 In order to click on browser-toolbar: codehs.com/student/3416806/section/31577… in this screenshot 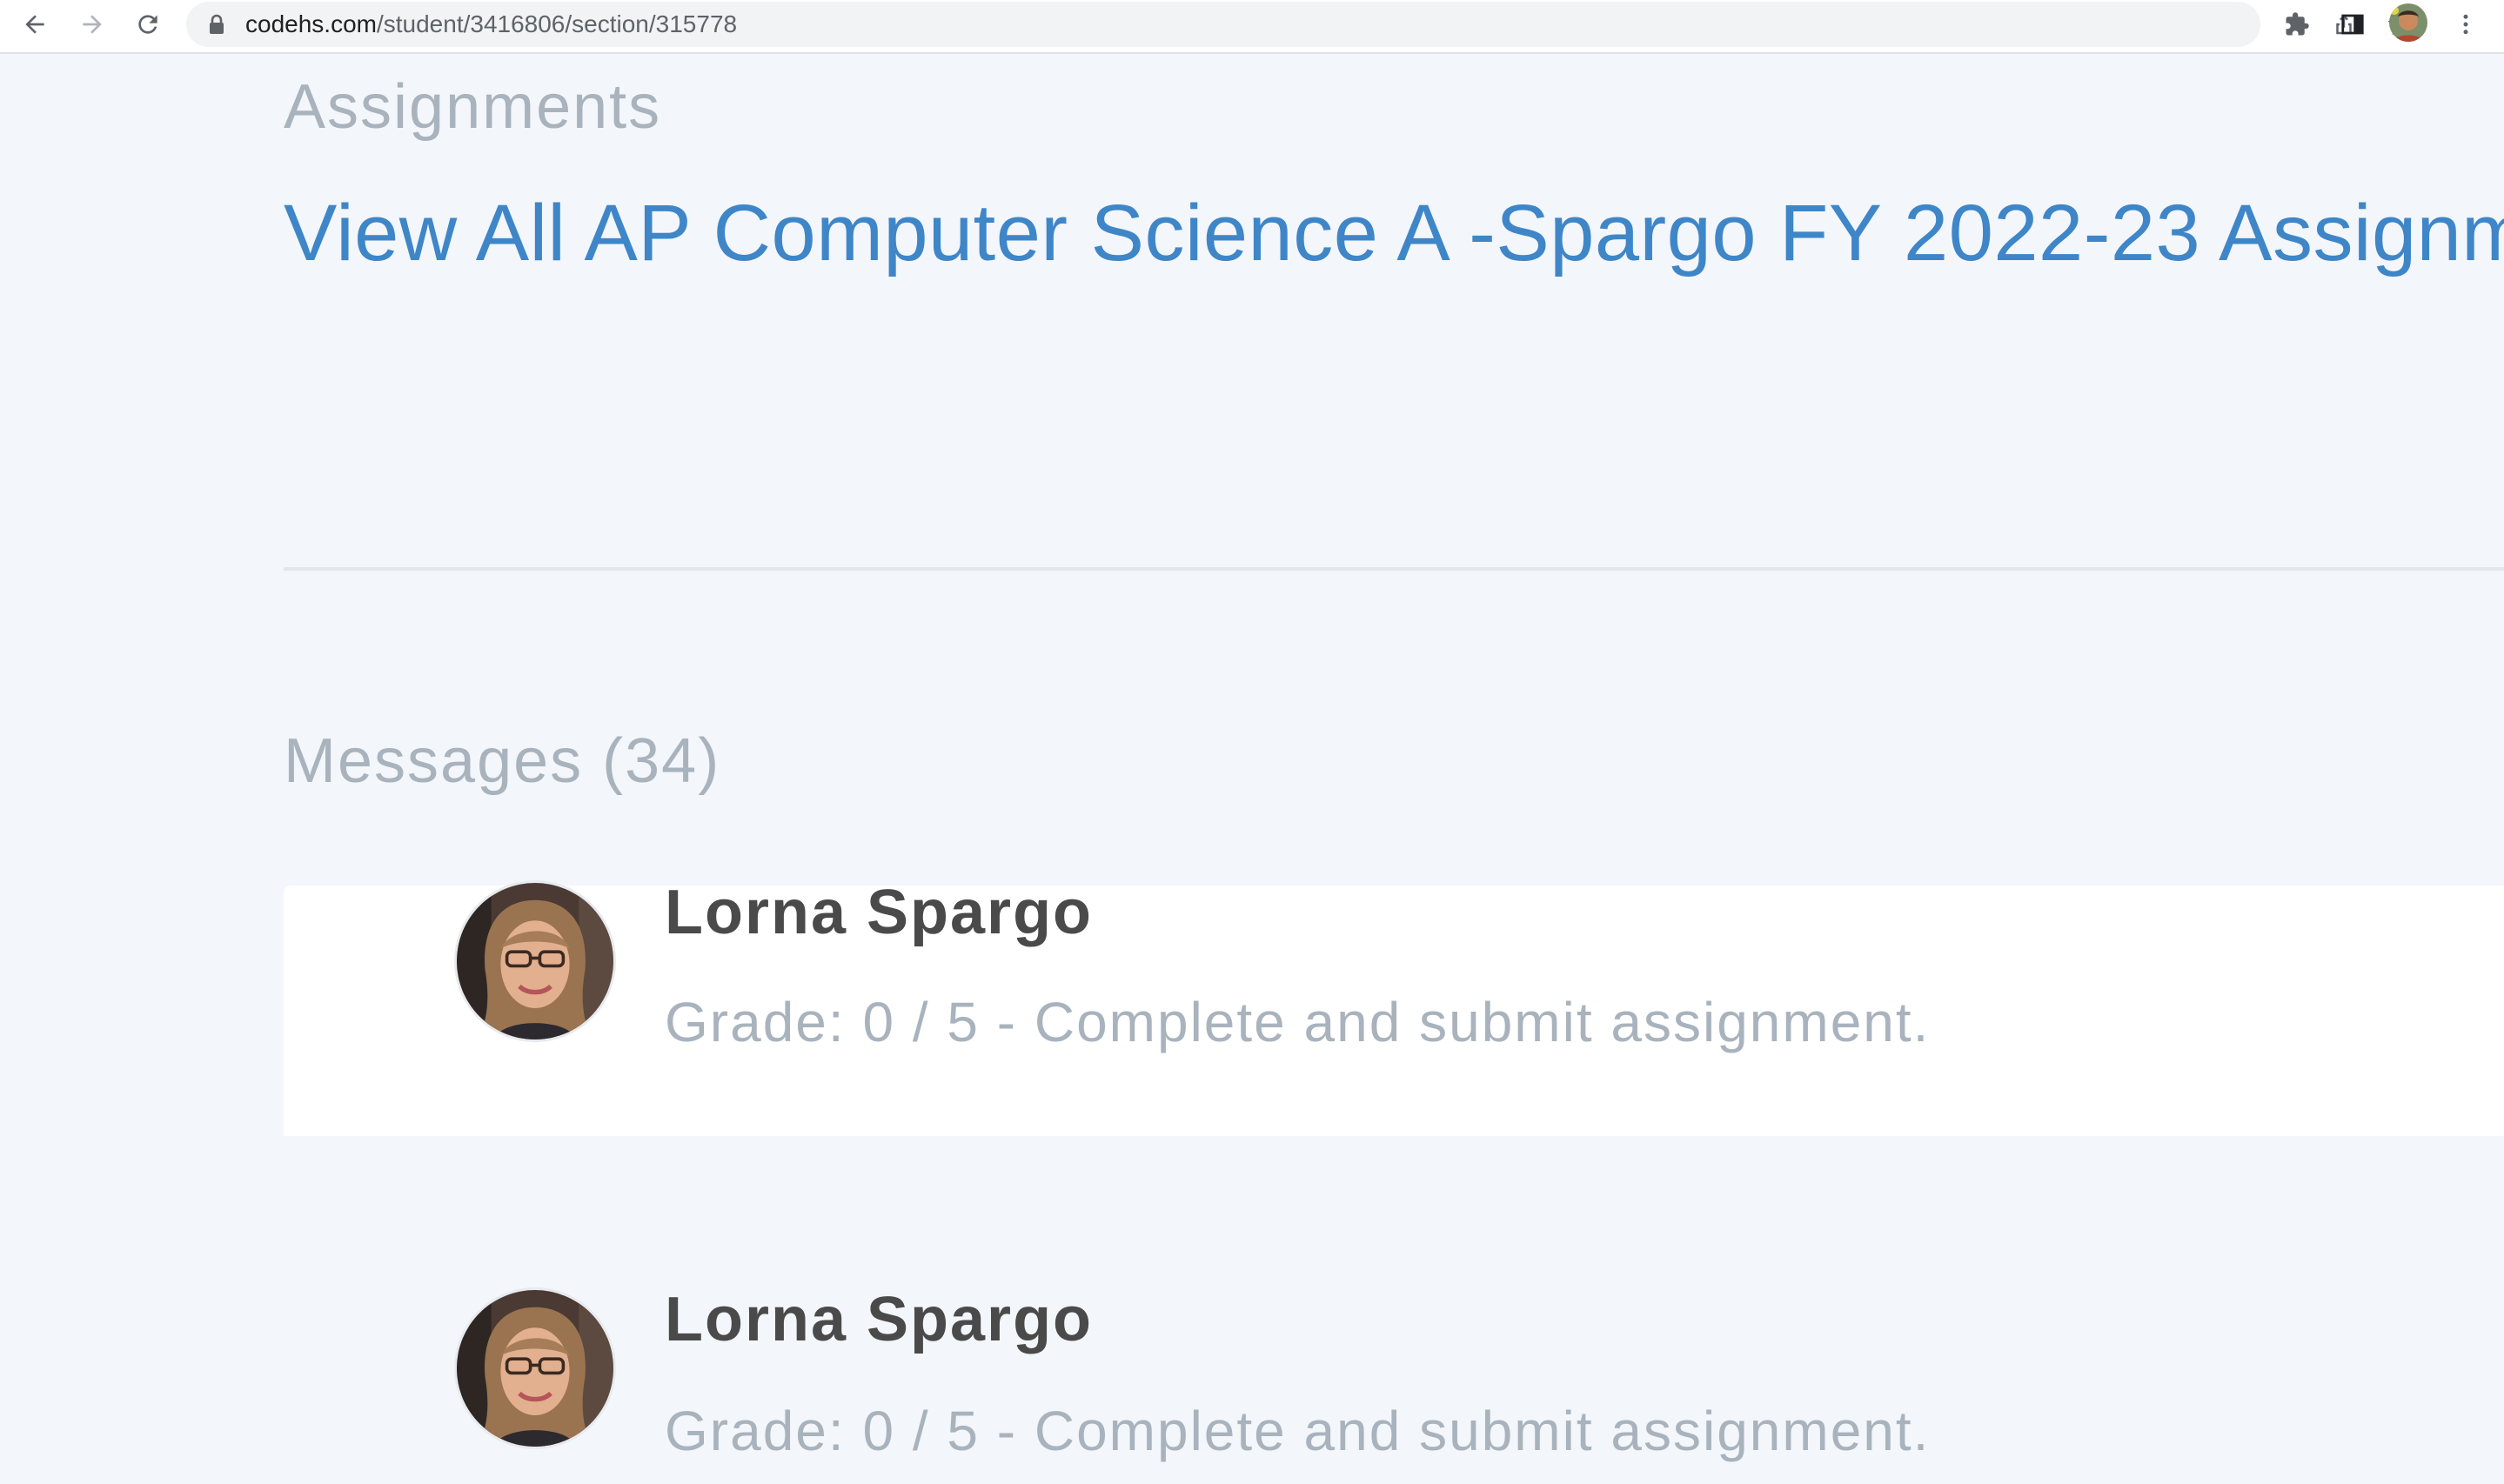, I will do `click(1252, 27)`.